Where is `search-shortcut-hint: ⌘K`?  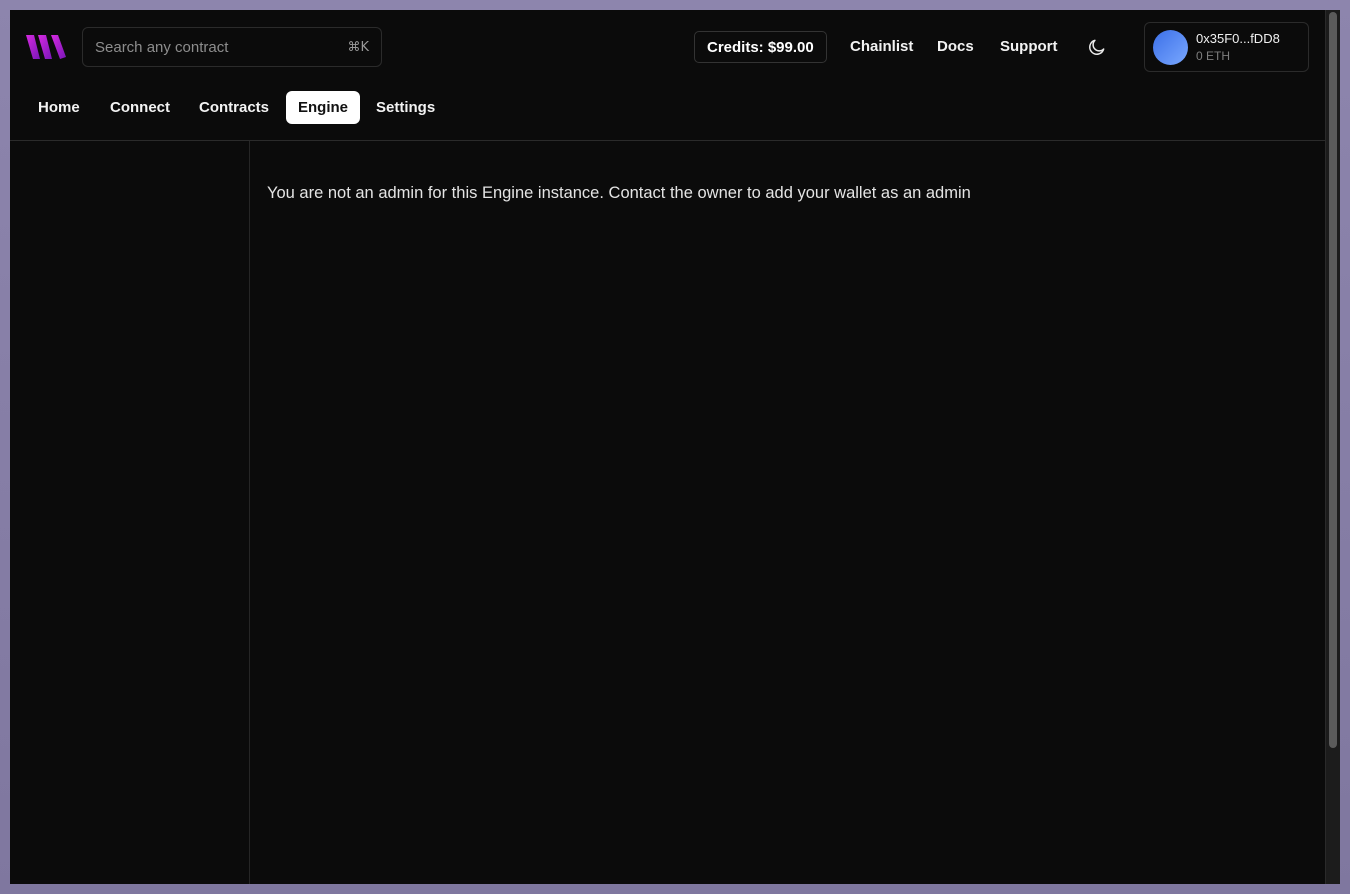 search-shortcut-hint: ⌘K is located at coordinates (358, 47).